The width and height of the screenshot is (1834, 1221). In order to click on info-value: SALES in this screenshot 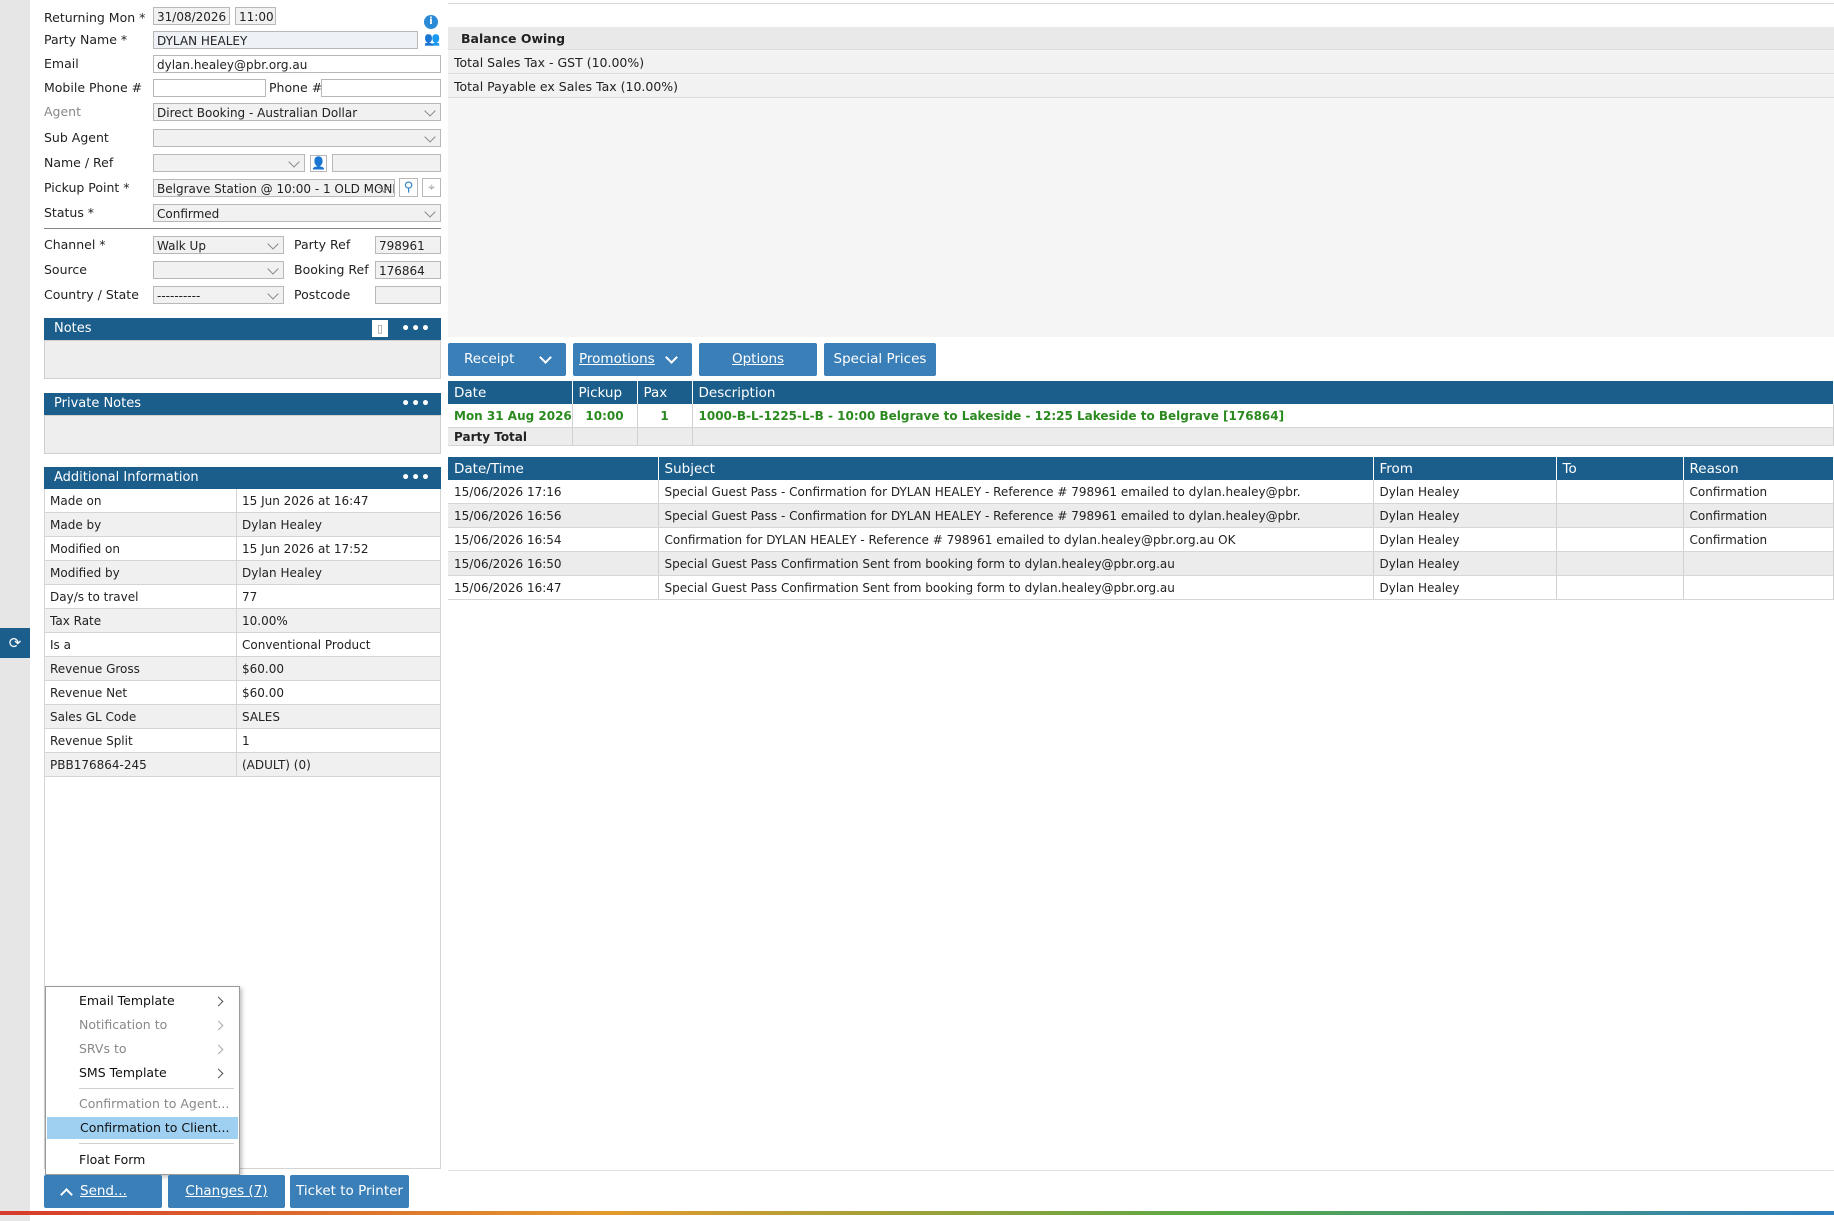, I will do `click(338, 716)`.